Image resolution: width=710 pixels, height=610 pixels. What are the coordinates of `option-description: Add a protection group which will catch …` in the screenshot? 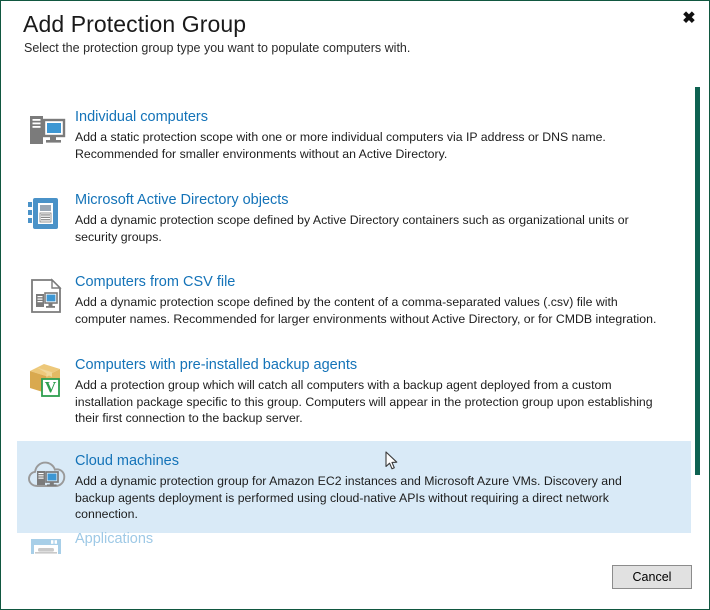 It's located at (364, 401).